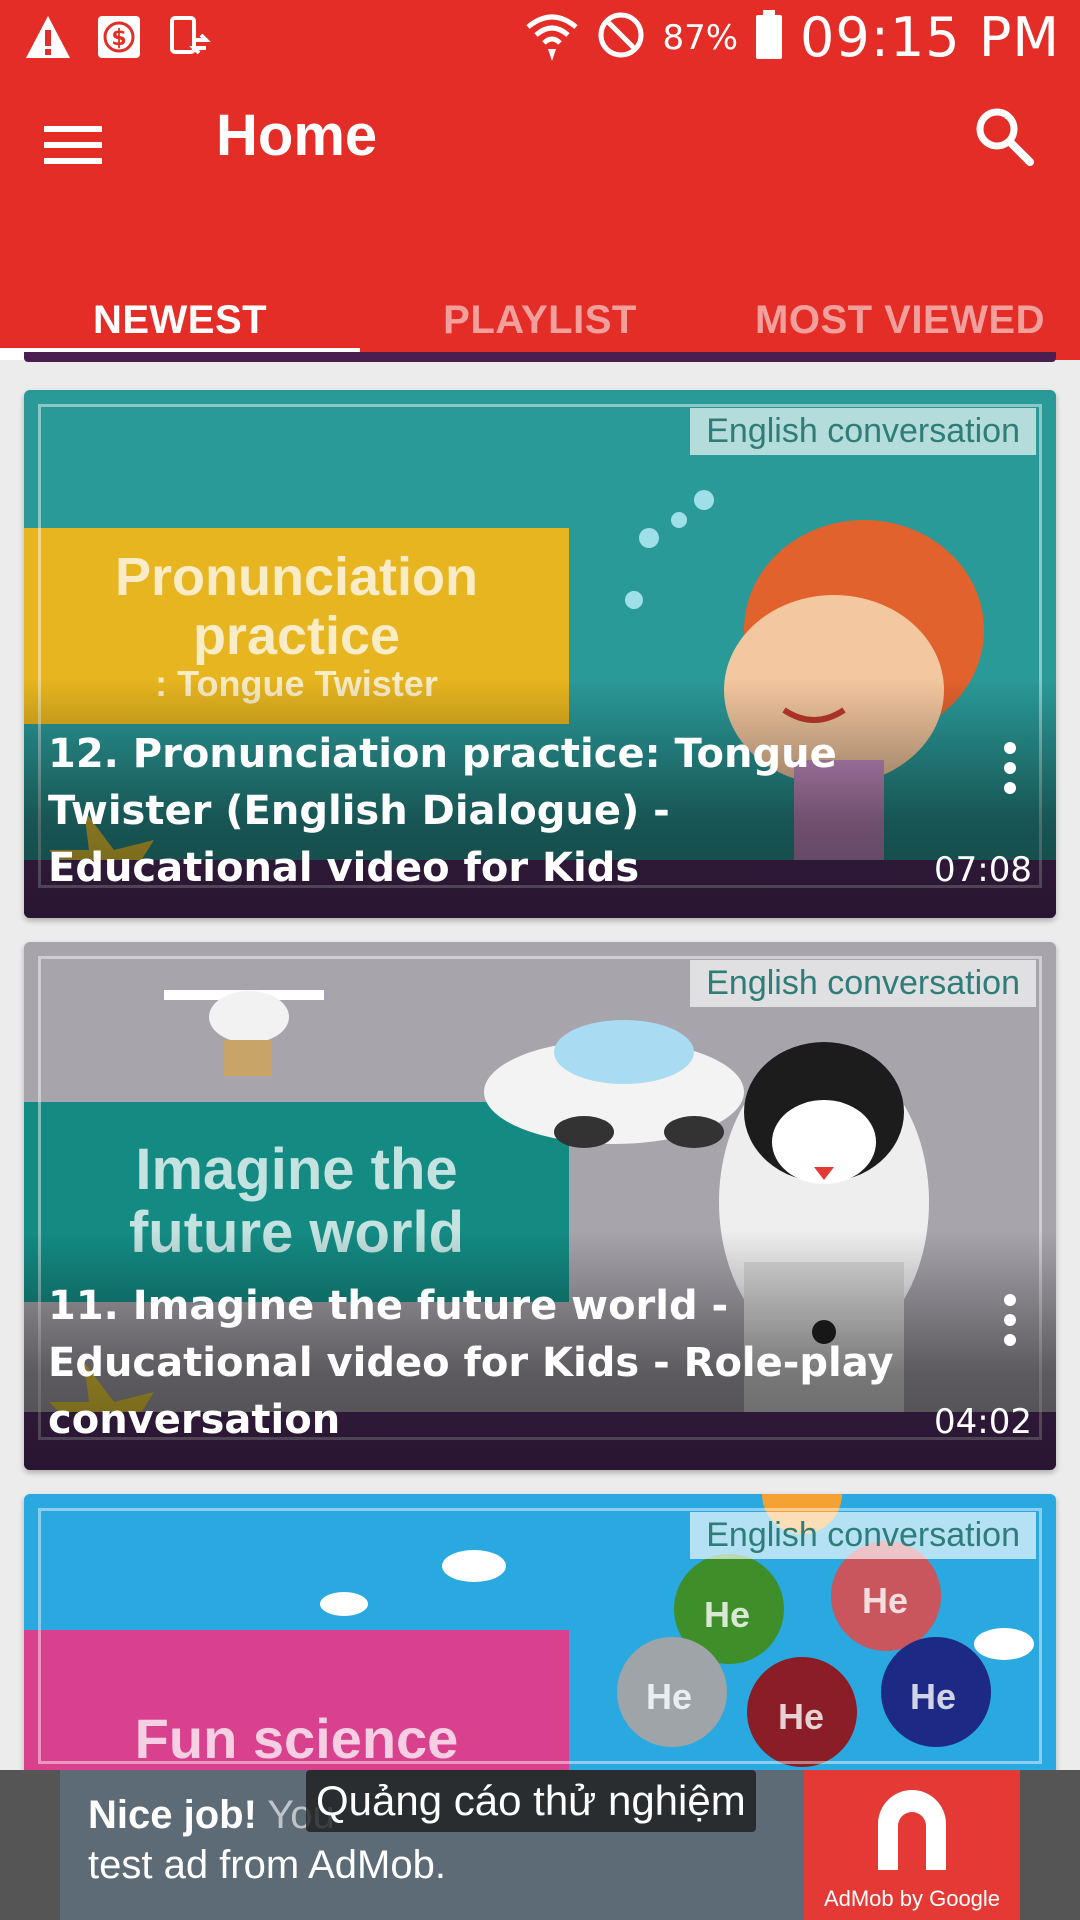 Image resolution: width=1080 pixels, height=1920 pixels. I want to click on page-title: Home, so click(297, 135).